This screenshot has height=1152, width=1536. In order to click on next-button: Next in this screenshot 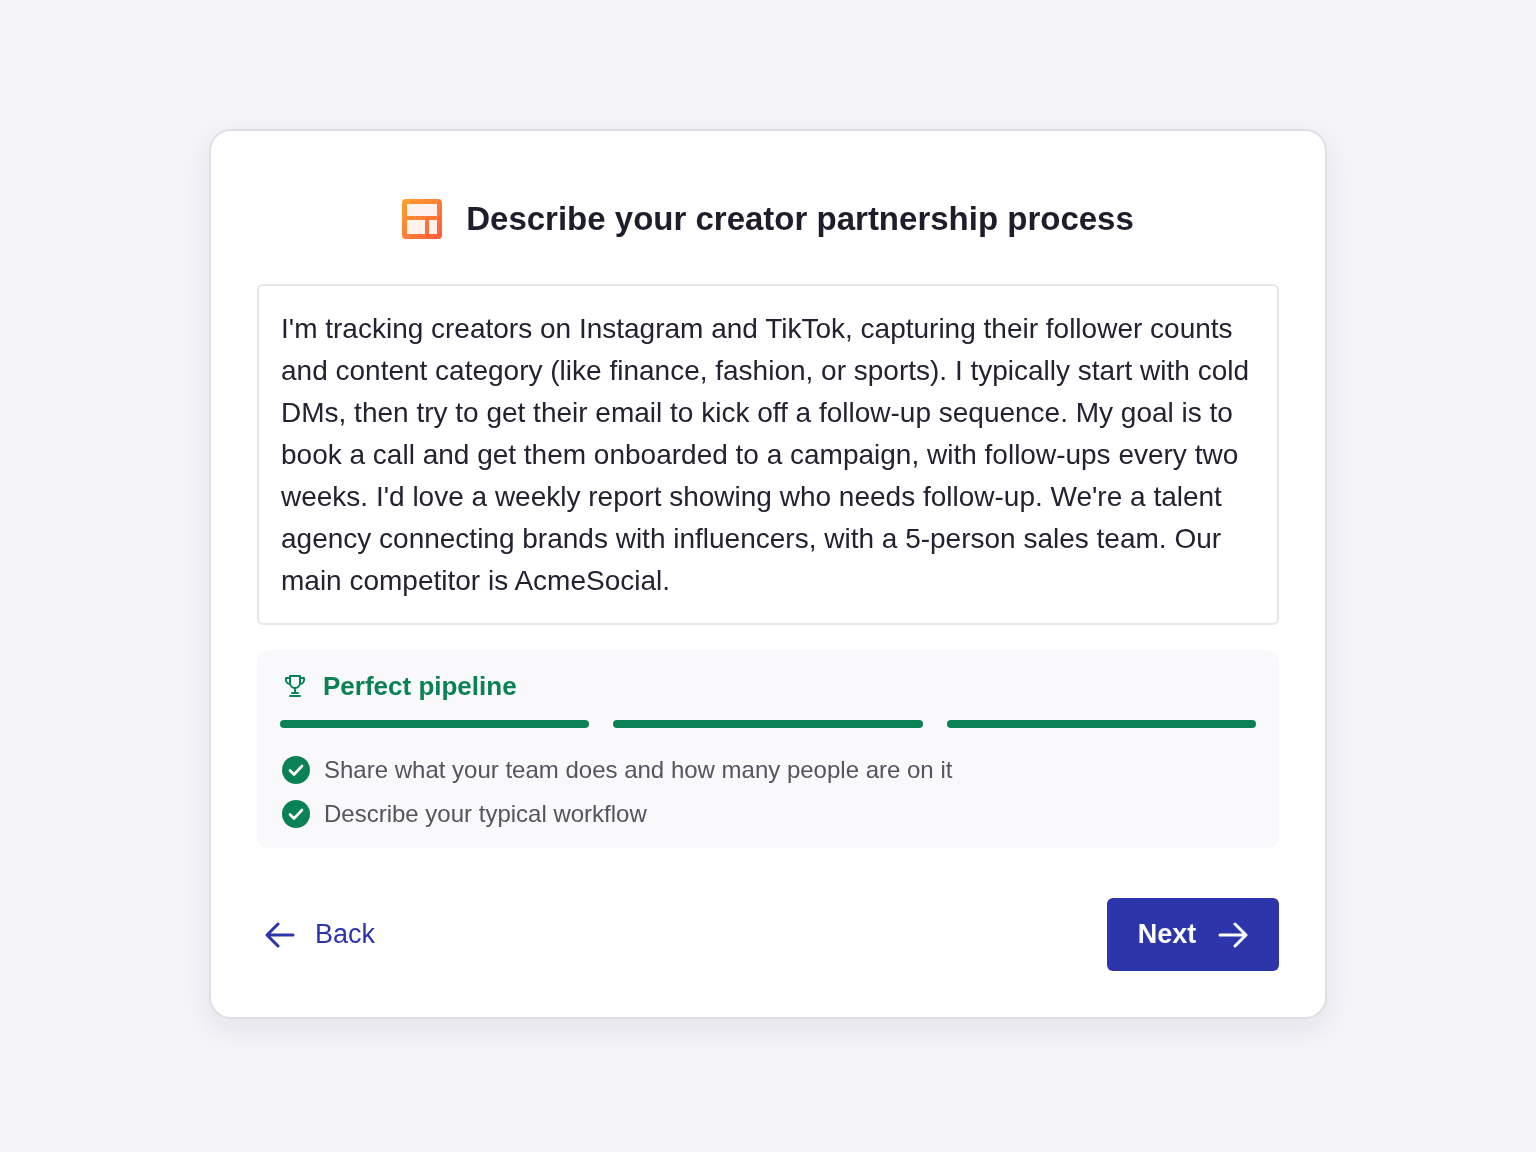, I will do `click(1193, 934)`.